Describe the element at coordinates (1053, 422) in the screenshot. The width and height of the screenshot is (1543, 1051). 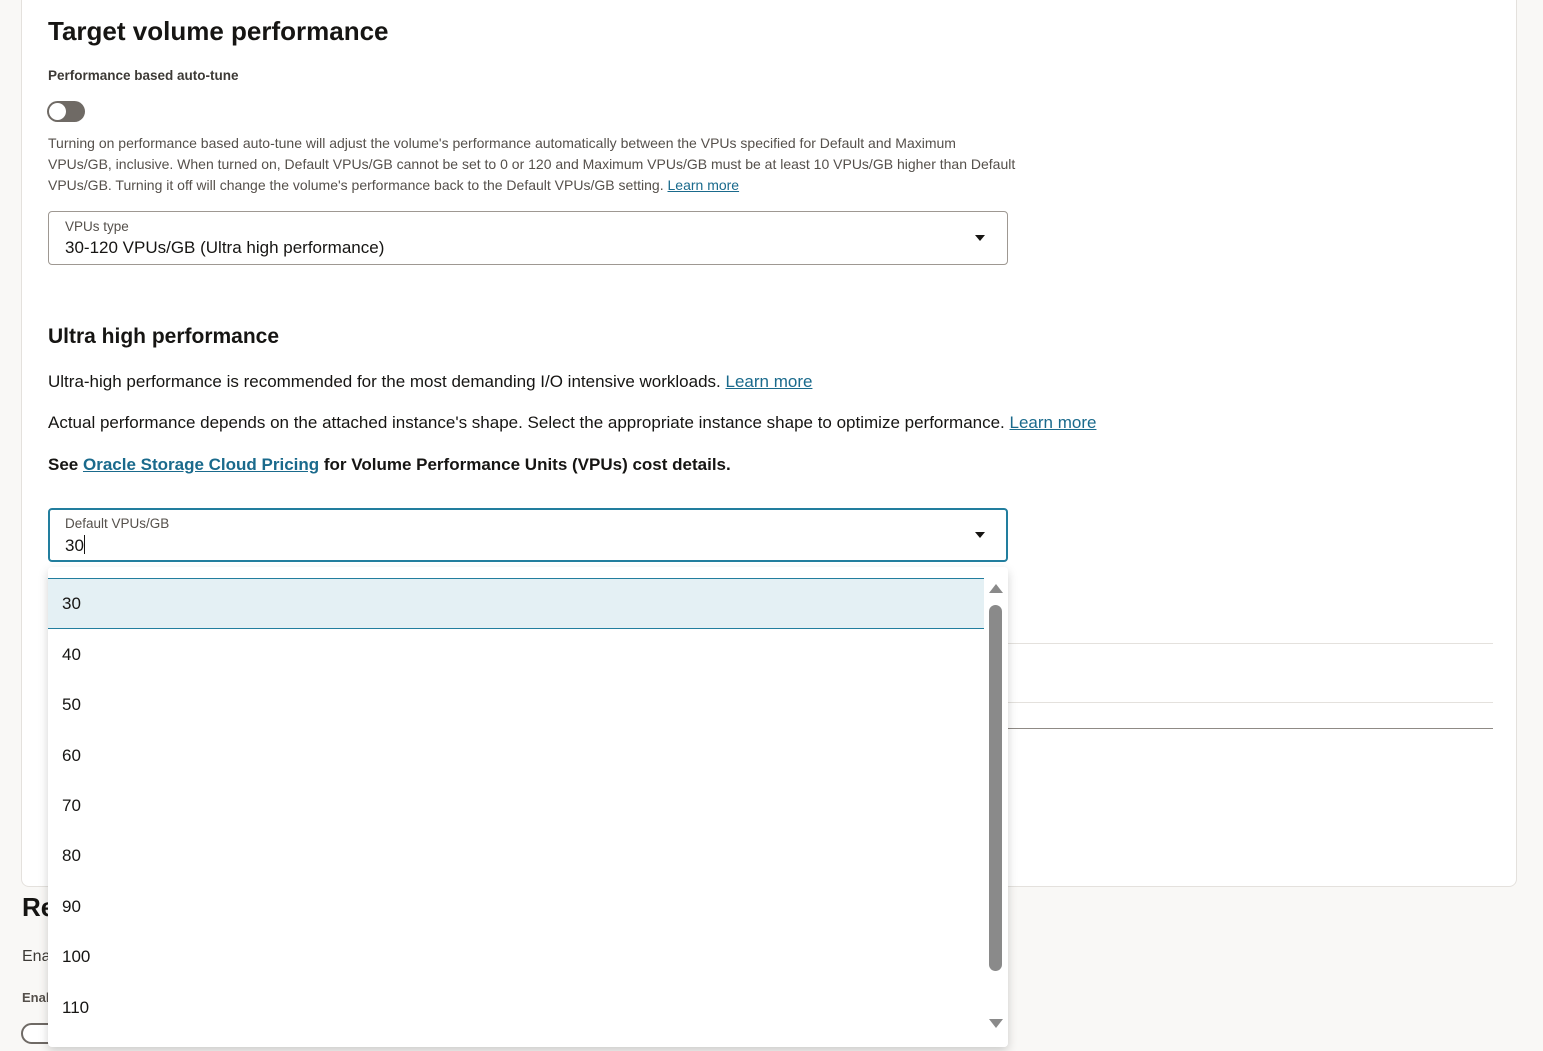
I see `ultra-learn-more-link-2: Learn more` at that location.